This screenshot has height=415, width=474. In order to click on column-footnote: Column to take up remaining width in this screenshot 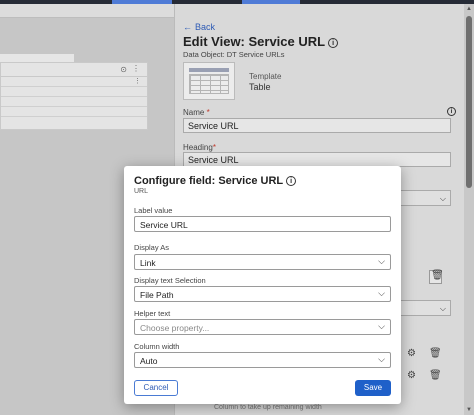, I will do `click(268, 407)`.